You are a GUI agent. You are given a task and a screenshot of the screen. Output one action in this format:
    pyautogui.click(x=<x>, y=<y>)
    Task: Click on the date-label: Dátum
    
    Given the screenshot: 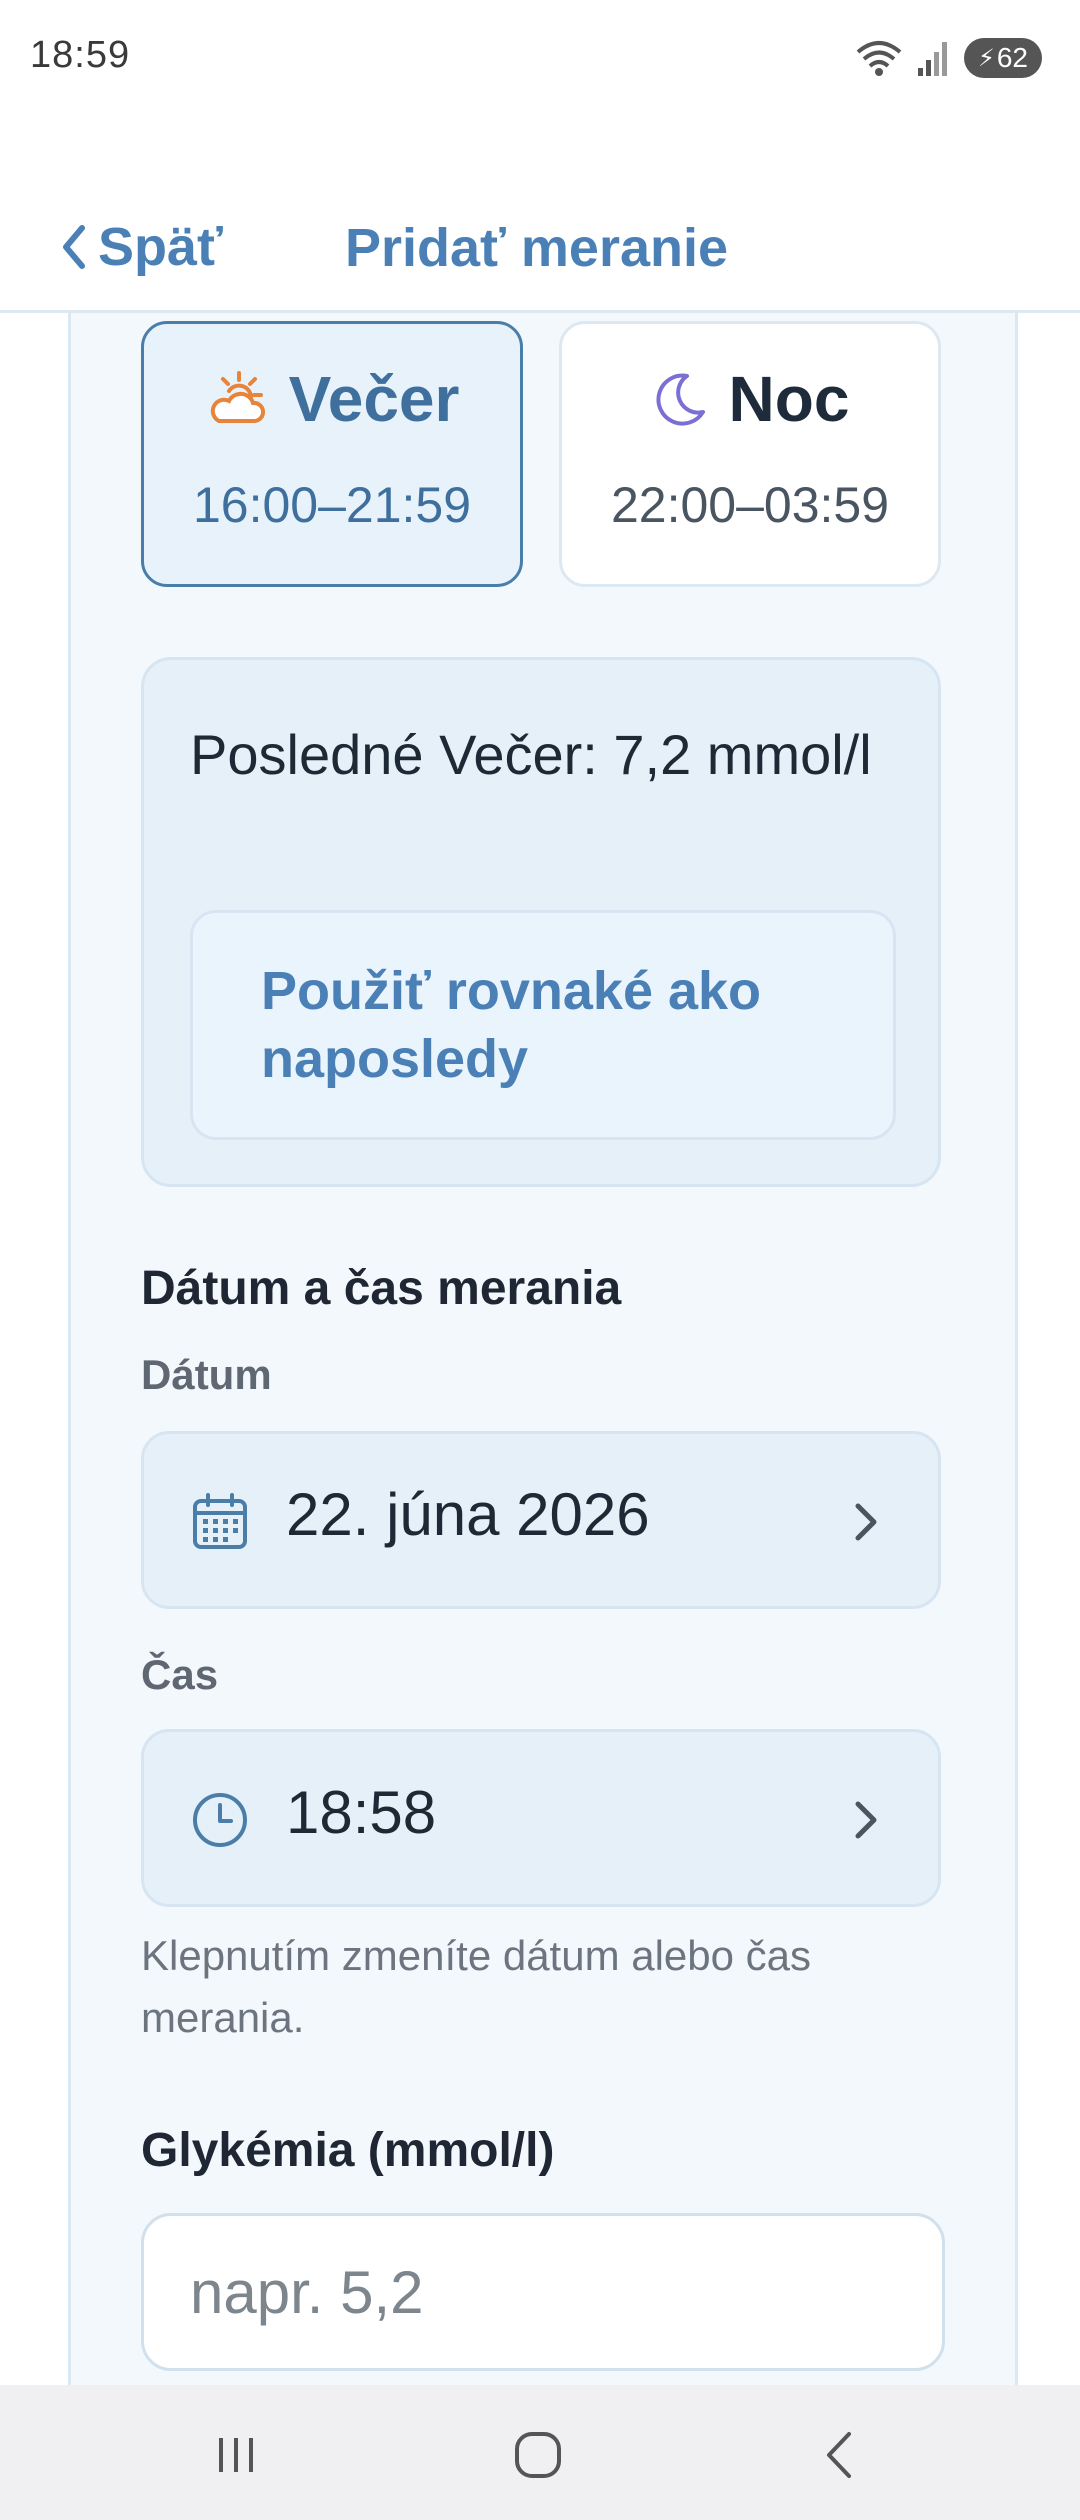 What is the action you would take?
    pyautogui.click(x=206, y=1374)
    